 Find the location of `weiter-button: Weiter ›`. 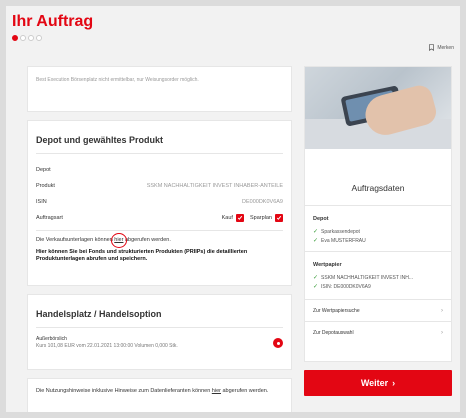

weiter-button: Weiter › is located at coordinates (378, 383).